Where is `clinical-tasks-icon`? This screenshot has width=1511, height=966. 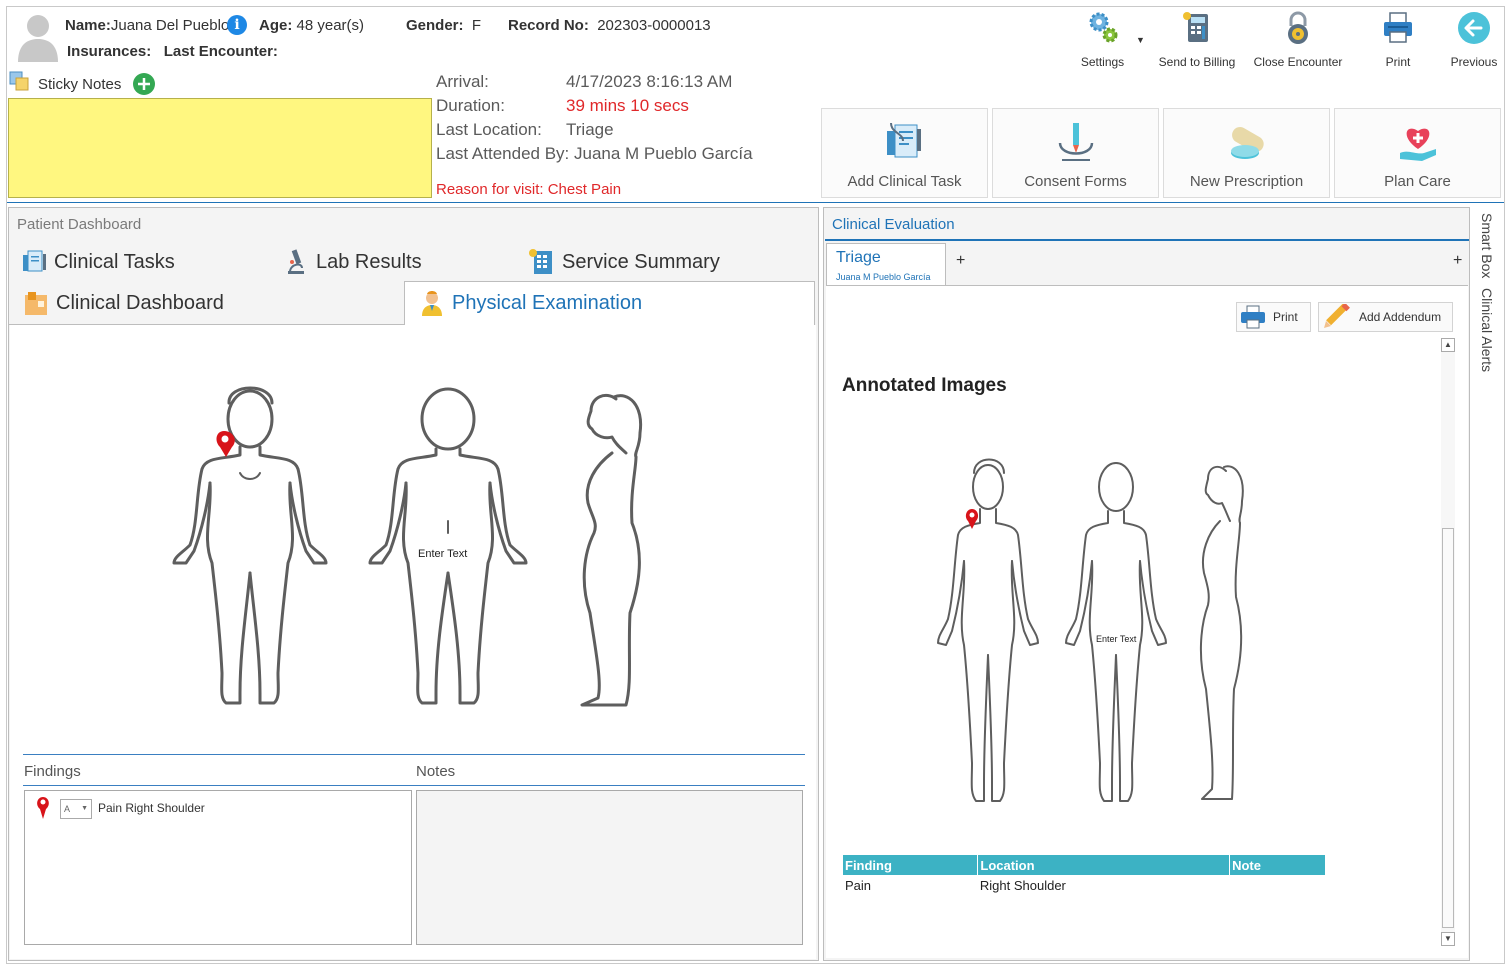 clinical-tasks-icon is located at coordinates (34, 261).